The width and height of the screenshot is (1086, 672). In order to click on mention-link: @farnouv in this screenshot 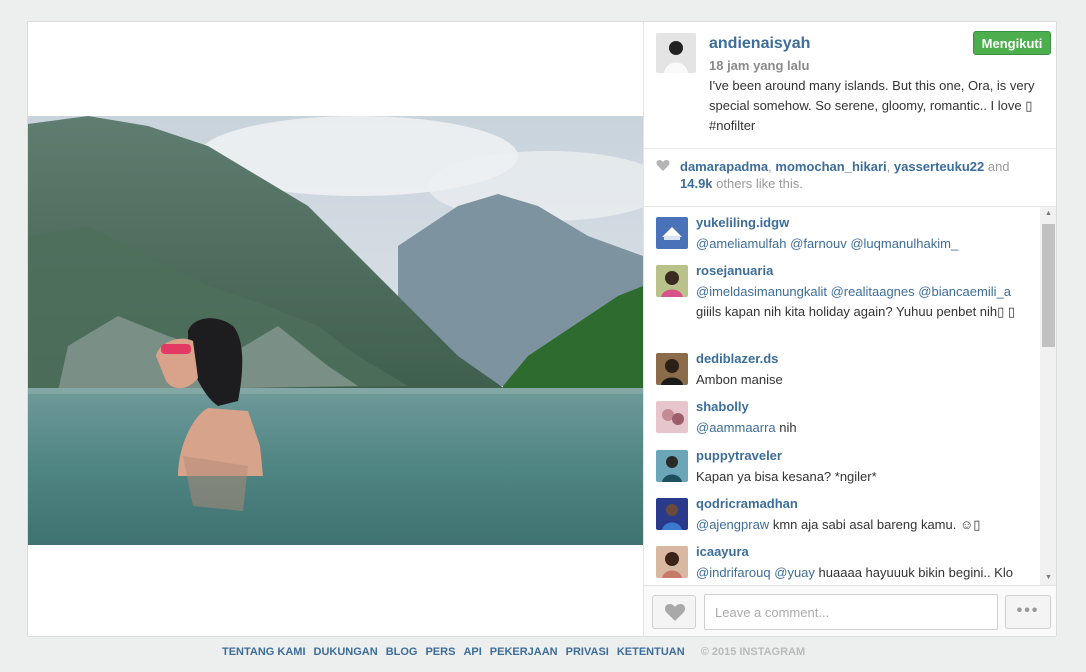, I will do `click(818, 243)`.